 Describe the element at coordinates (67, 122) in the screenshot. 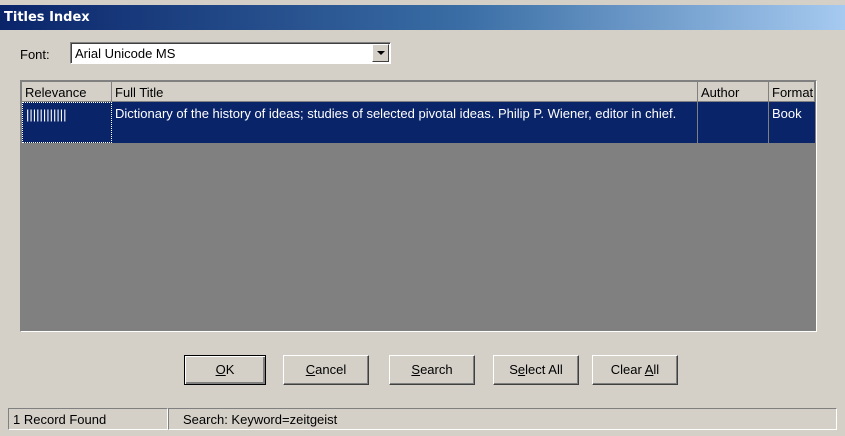

I see `relevance-cell: ||||||||||||` at that location.